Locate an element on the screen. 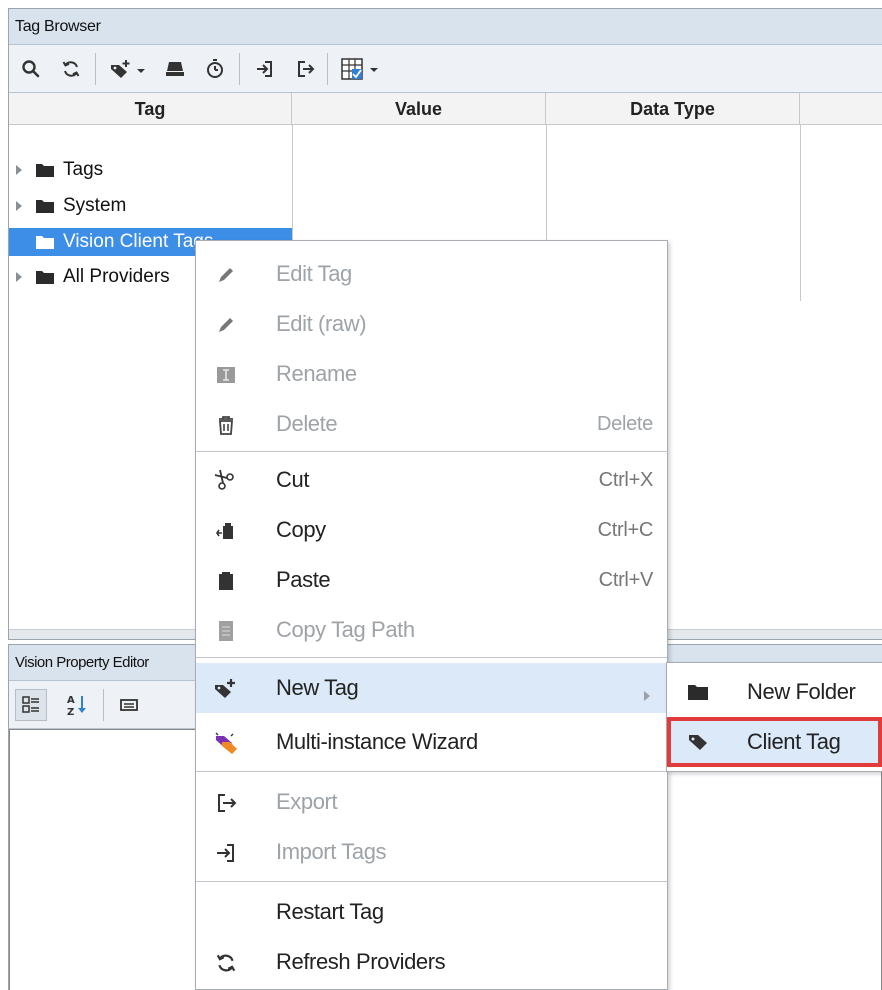 The height and width of the screenshot is (990, 882). copy-path-icon is located at coordinates (226, 631).